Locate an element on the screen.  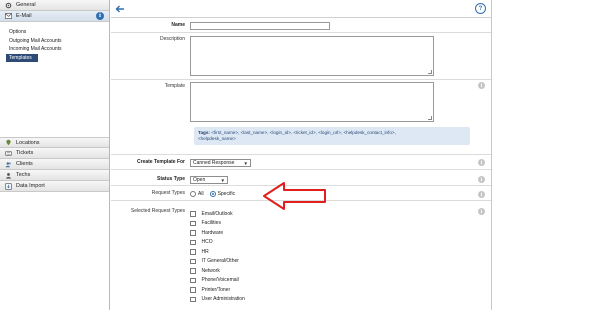
nav-item-clients: Clients is located at coordinates (54, 164).